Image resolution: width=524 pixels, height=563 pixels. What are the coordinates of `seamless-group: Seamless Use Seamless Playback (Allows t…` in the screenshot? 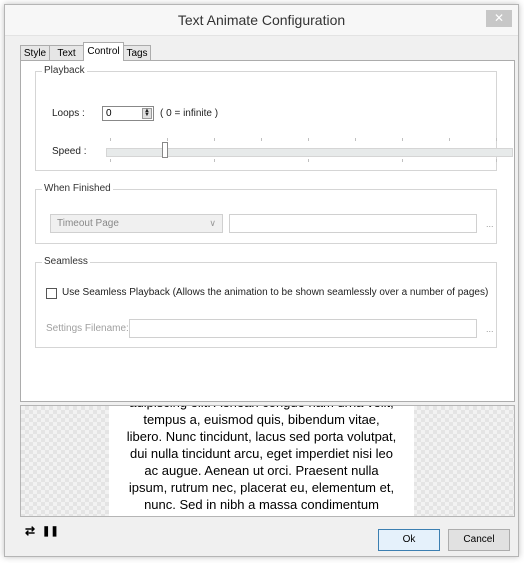 It's located at (266, 302).